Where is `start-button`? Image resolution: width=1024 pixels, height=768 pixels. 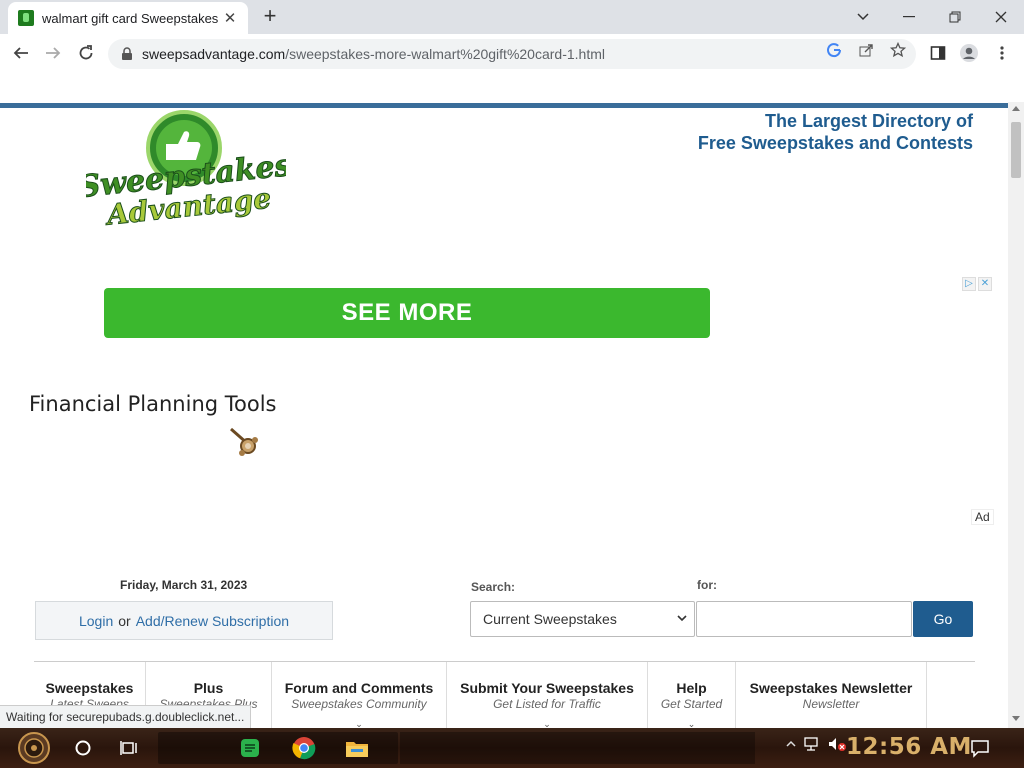 start-button is located at coordinates (34, 748).